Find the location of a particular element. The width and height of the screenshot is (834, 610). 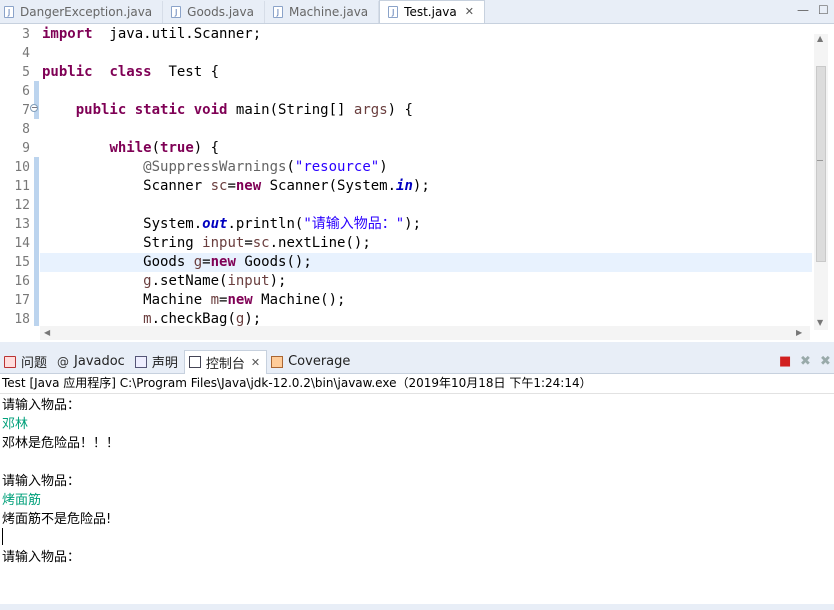

scroll-down-icon: ▼ is located at coordinates (820, 322).